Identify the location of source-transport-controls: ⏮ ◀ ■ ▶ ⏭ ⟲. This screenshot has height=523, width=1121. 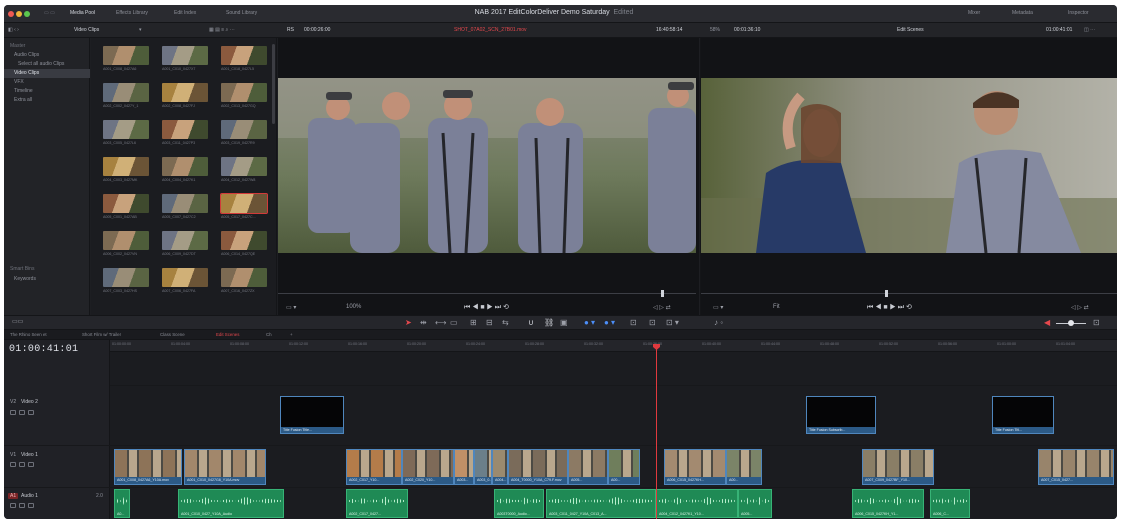
(486, 307).